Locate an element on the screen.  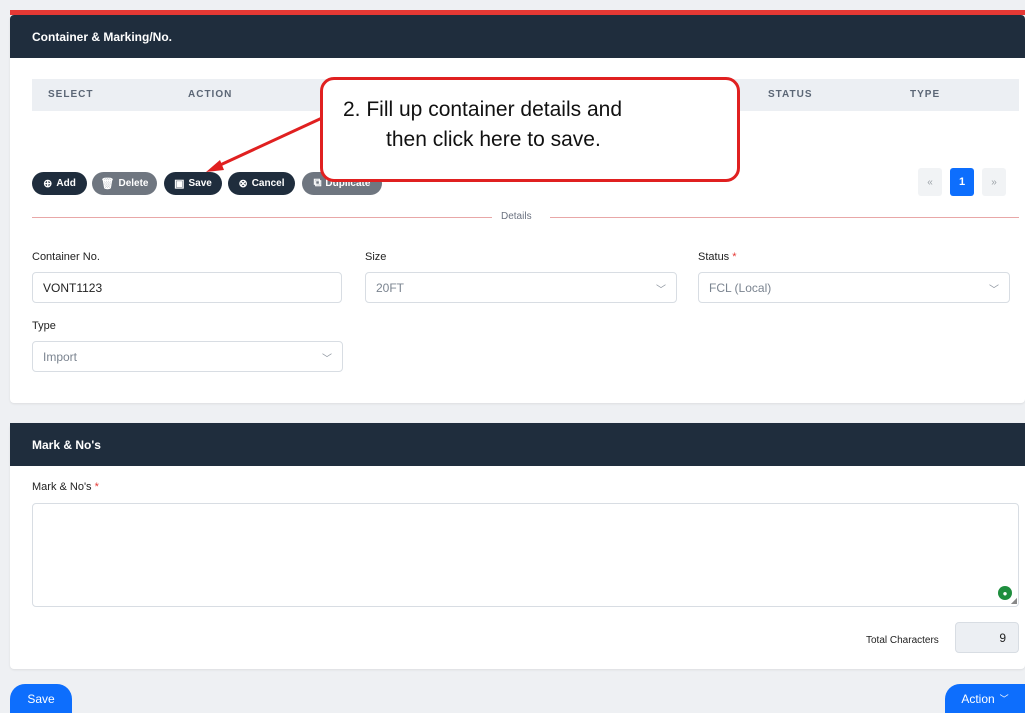
cancel-button: ⊗ Cancel is located at coordinates (261, 183).